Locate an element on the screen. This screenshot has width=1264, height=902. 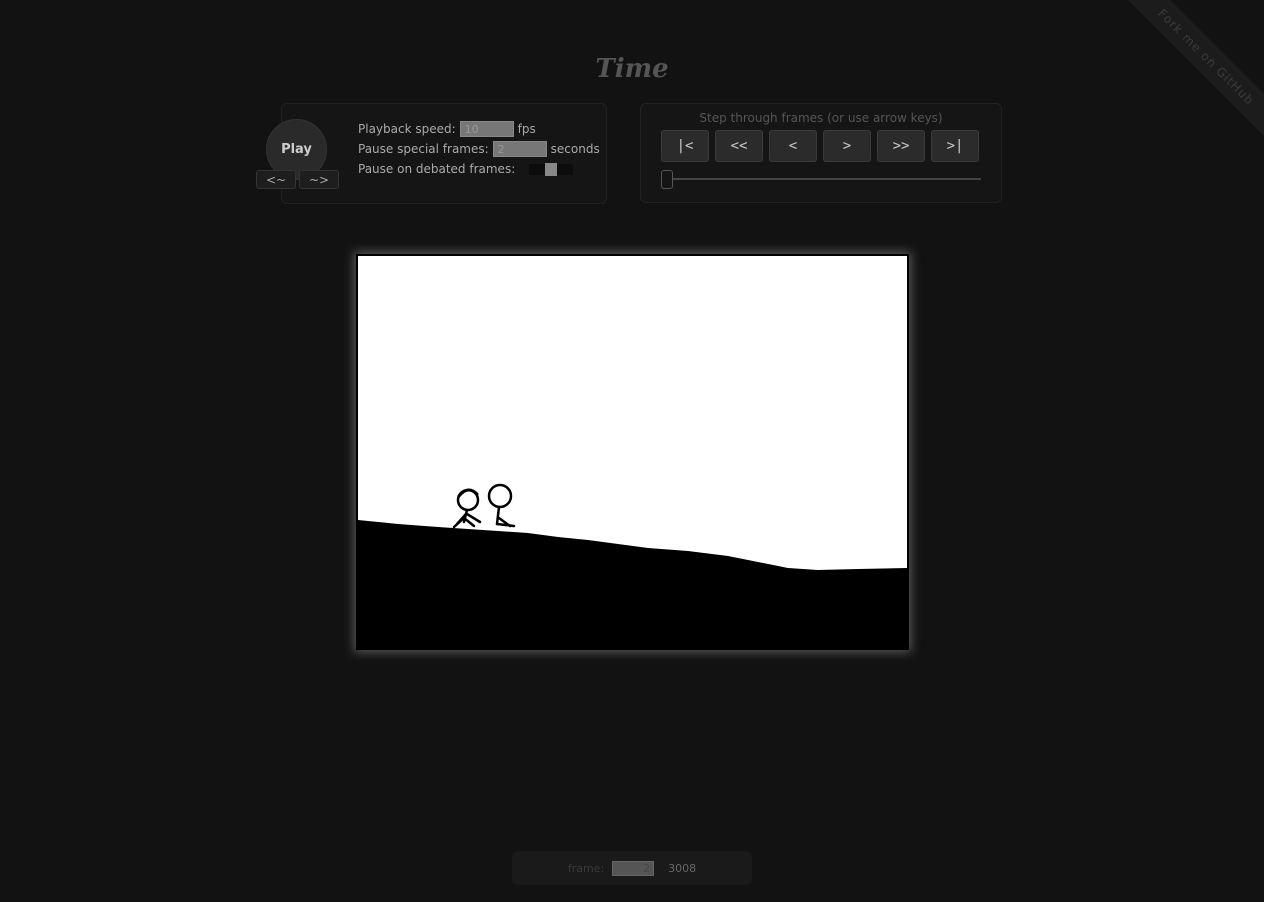
frame-slider-track is located at coordinates (823, 179).